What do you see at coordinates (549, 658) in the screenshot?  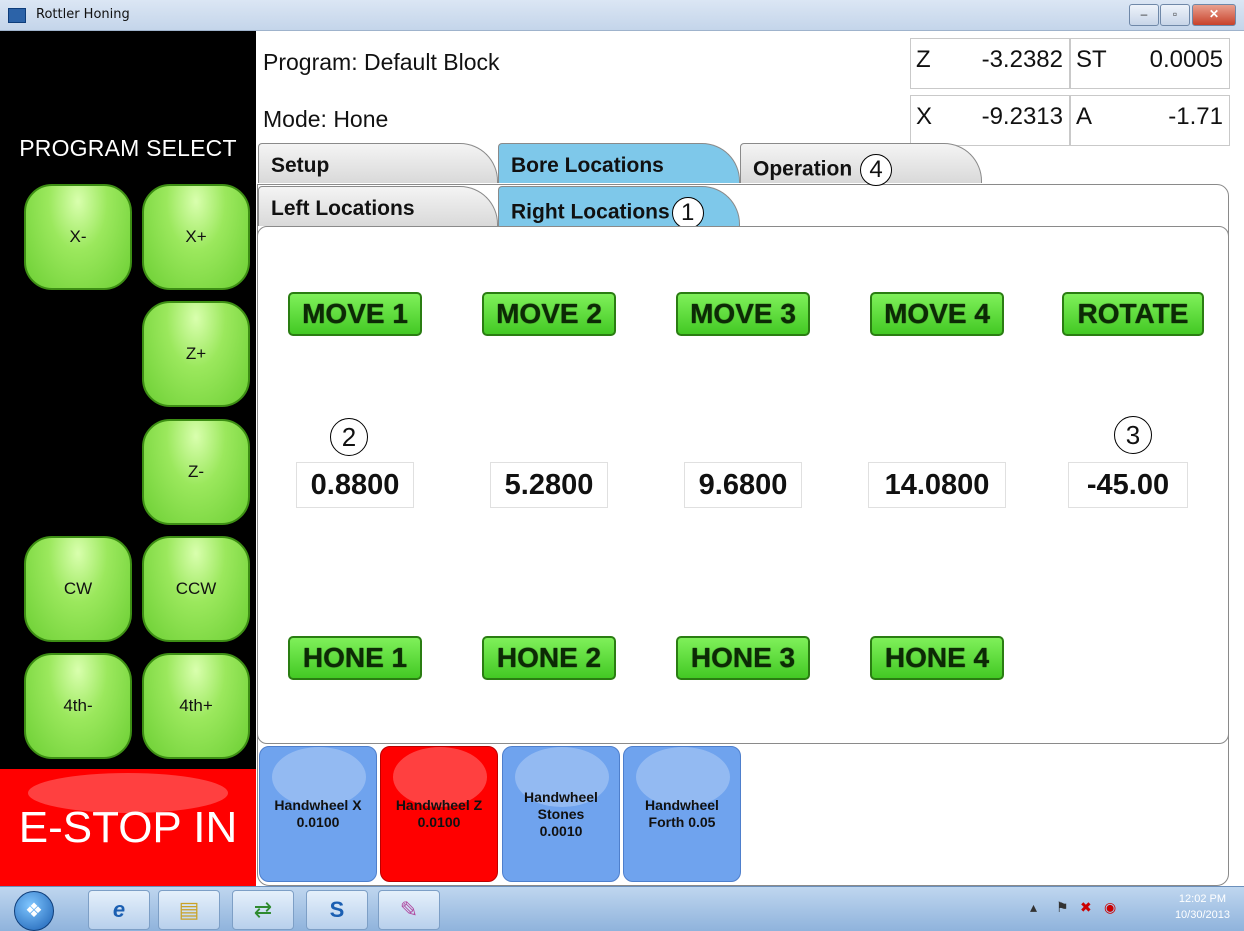 I see `hone-2-button: HONE 2` at bounding box center [549, 658].